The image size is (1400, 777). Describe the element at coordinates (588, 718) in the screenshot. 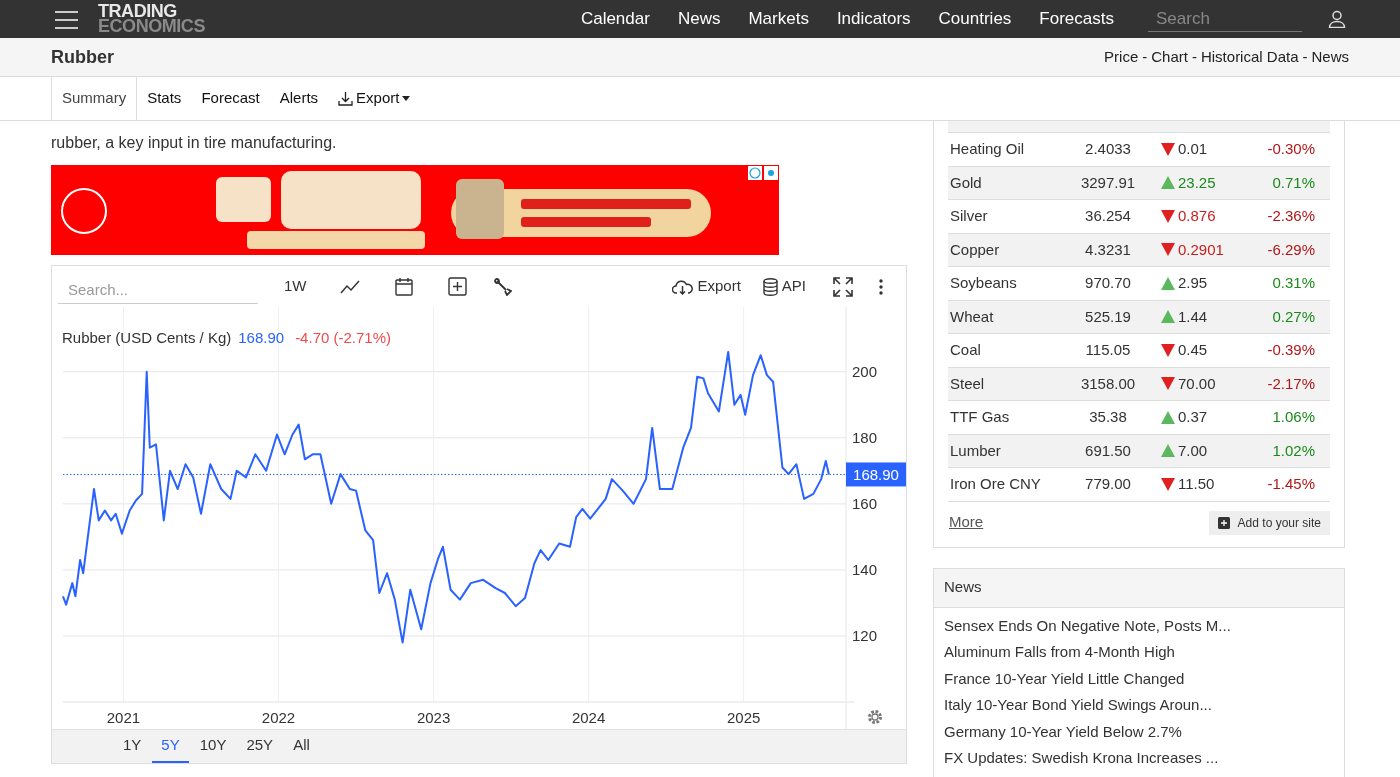

I see `axis-label: 2024` at that location.